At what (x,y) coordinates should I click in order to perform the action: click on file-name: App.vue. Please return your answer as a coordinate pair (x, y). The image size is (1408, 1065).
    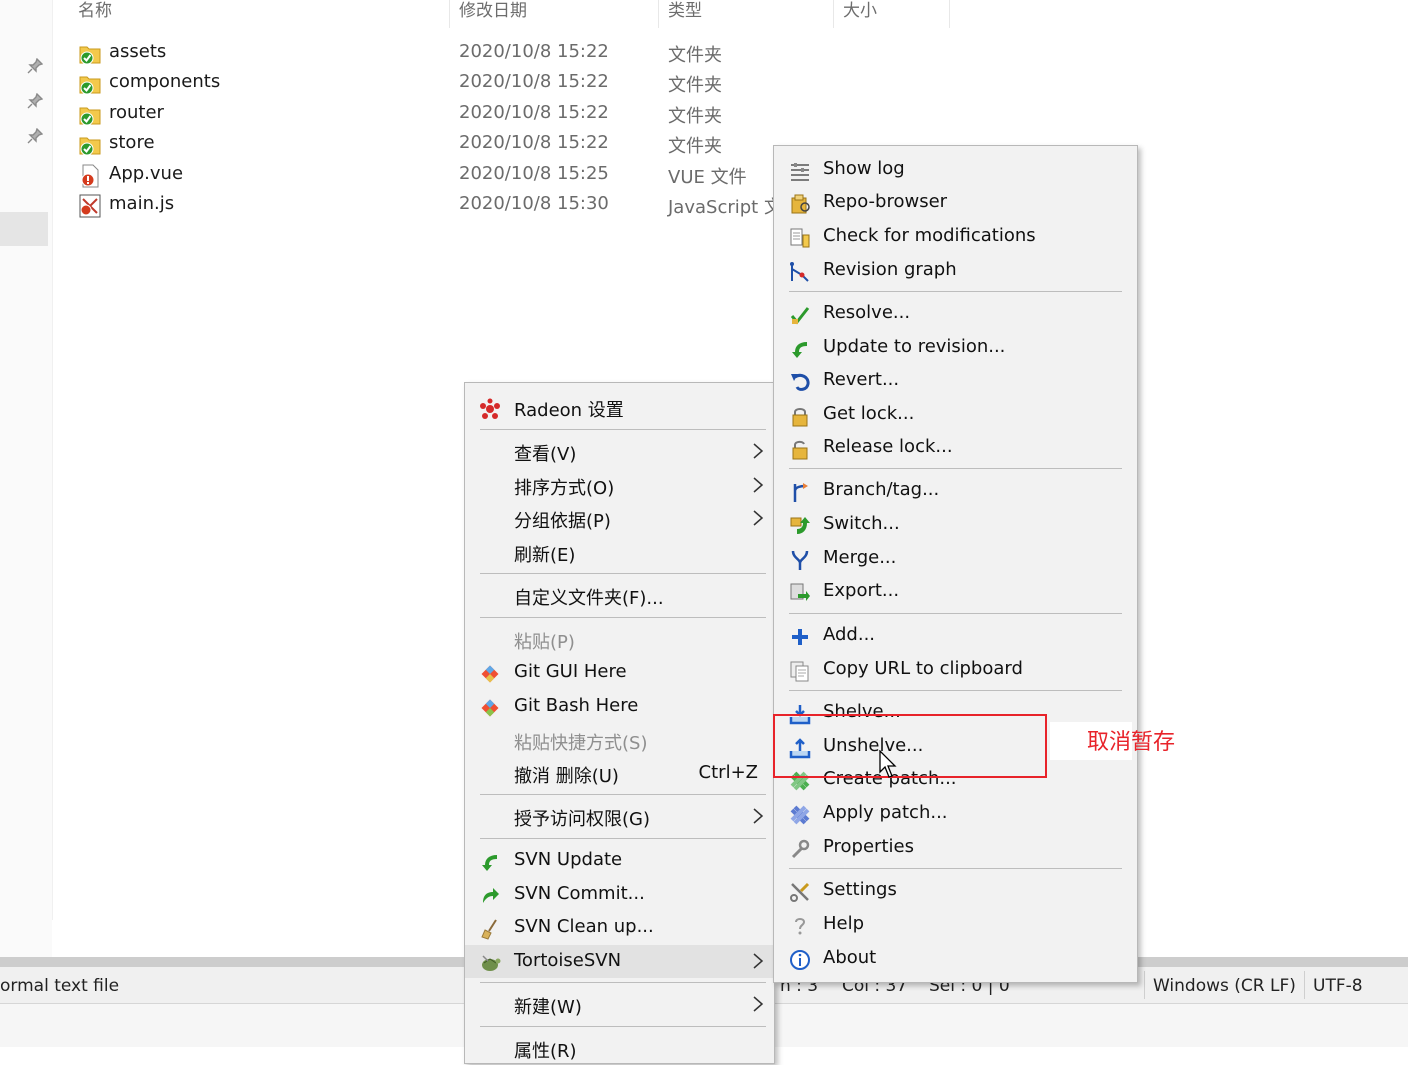
    Looking at the image, I should click on (146, 173).